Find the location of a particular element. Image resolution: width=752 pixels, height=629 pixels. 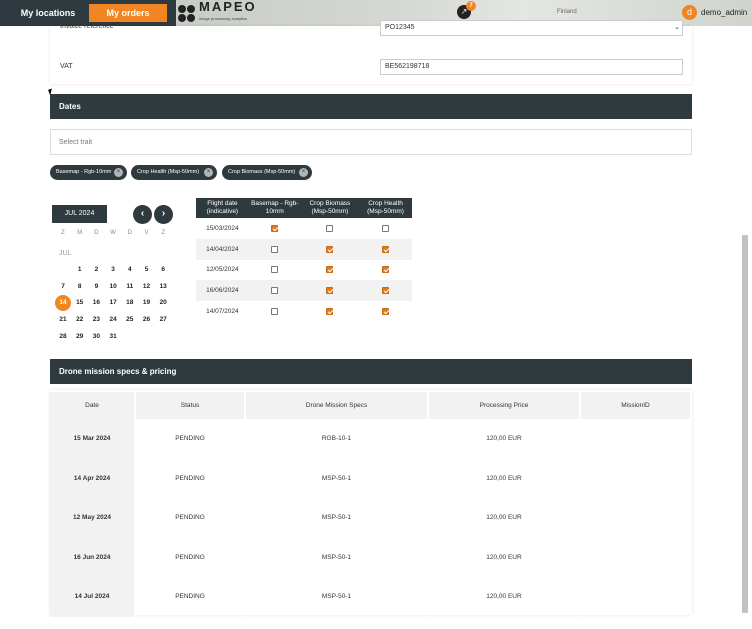

calendar-day: 29 is located at coordinates (80, 337).